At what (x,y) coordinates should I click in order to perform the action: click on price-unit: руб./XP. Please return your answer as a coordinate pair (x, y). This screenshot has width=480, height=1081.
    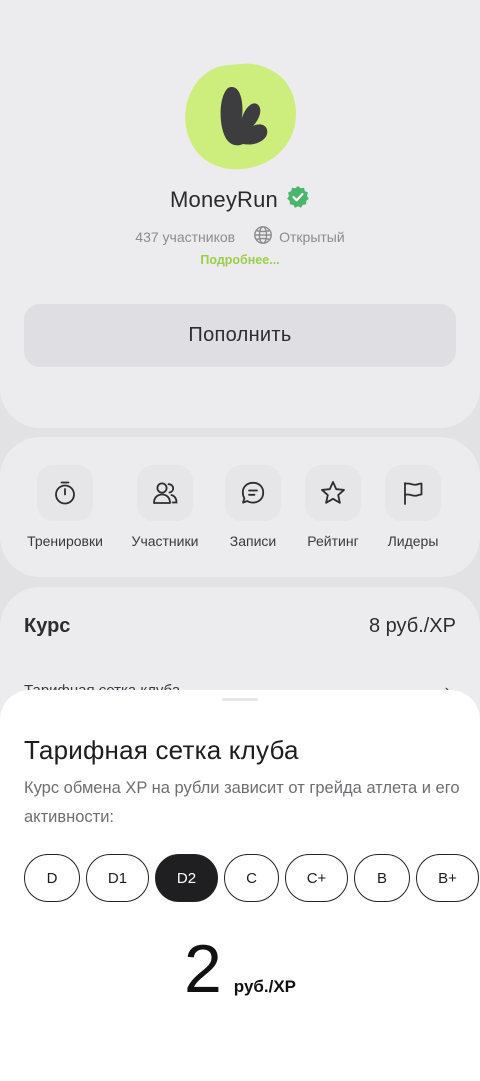
    Looking at the image, I should click on (265, 986).